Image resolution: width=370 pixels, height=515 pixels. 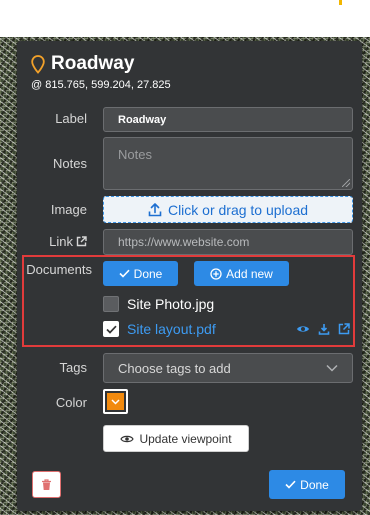 What do you see at coordinates (135, 154) in the screenshot?
I see `notes-placeholder: Notes` at bounding box center [135, 154].